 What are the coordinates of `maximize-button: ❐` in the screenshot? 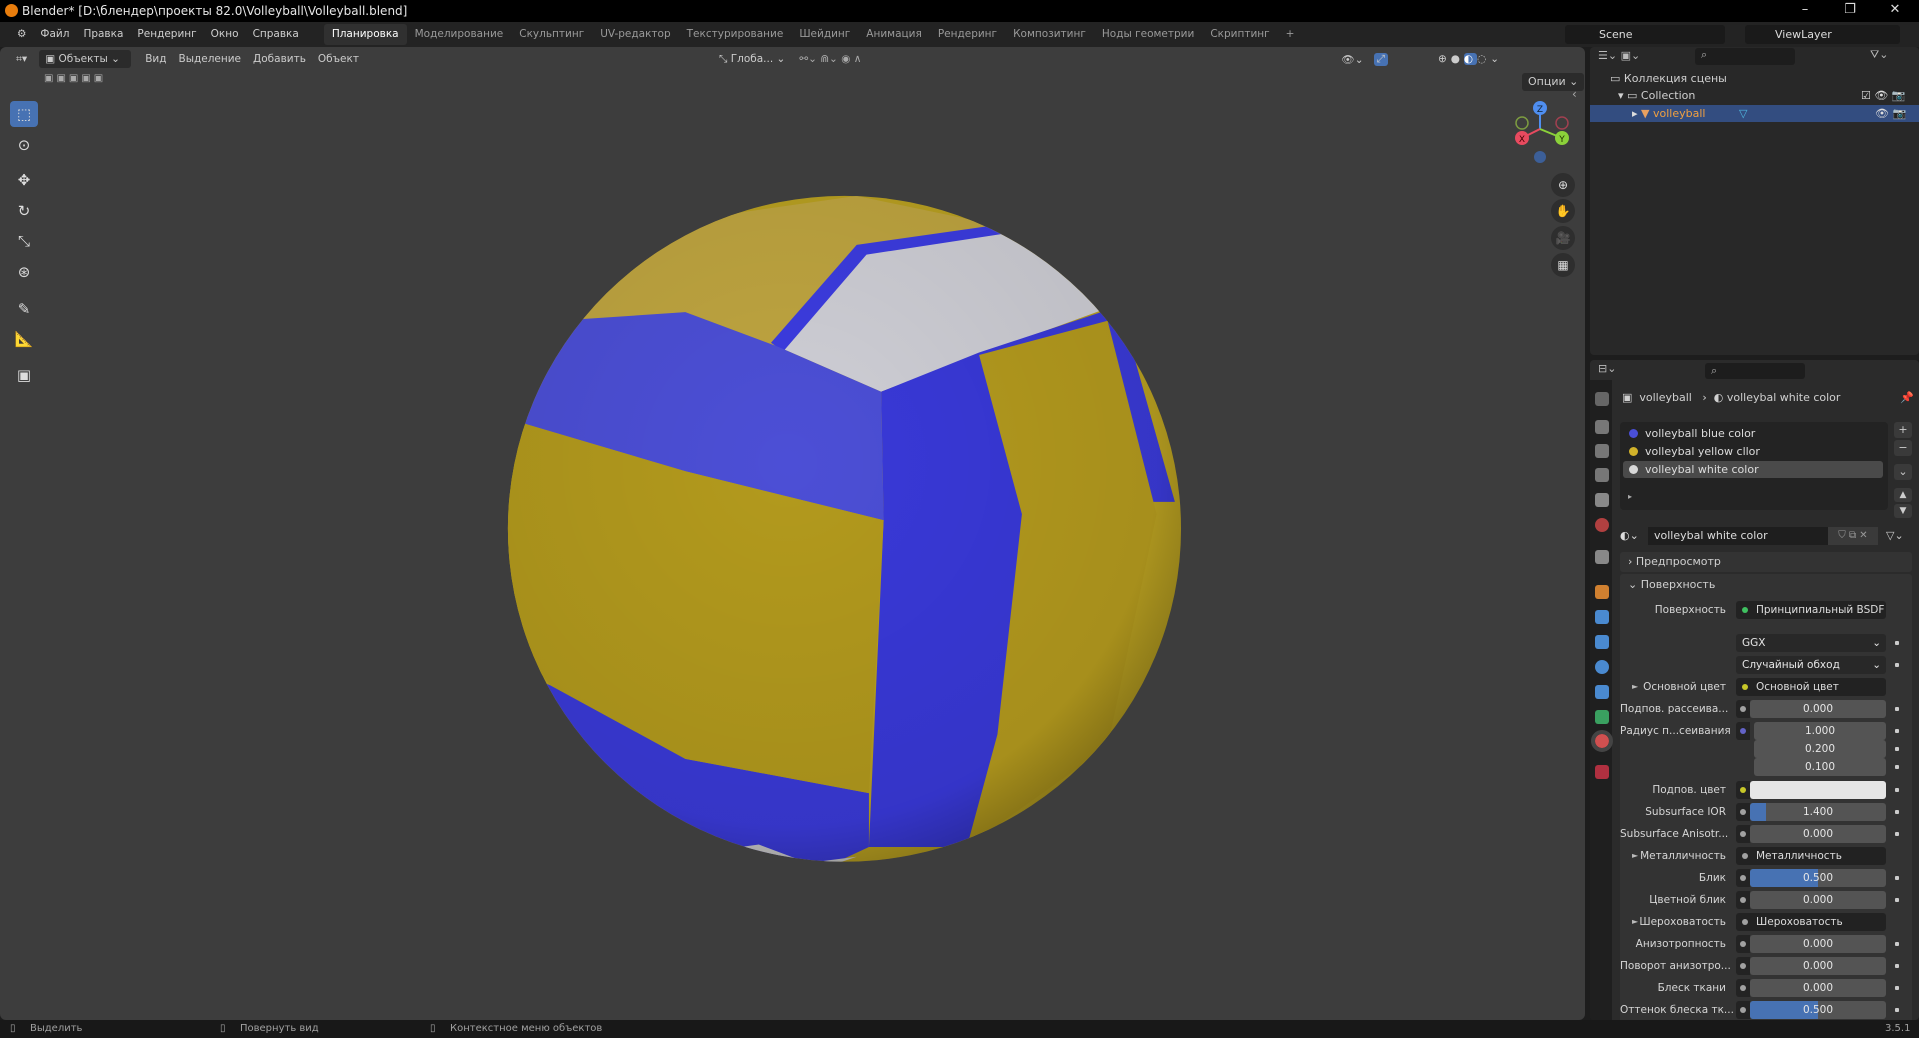 It's located at (1850, 10).